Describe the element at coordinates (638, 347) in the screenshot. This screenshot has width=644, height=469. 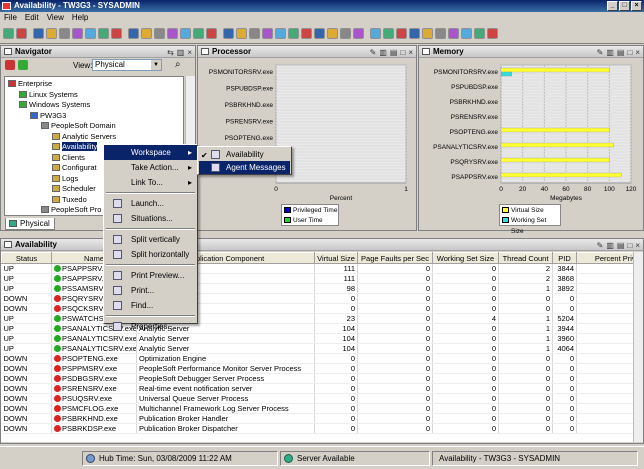
I see `table-scrollbar` at that location.